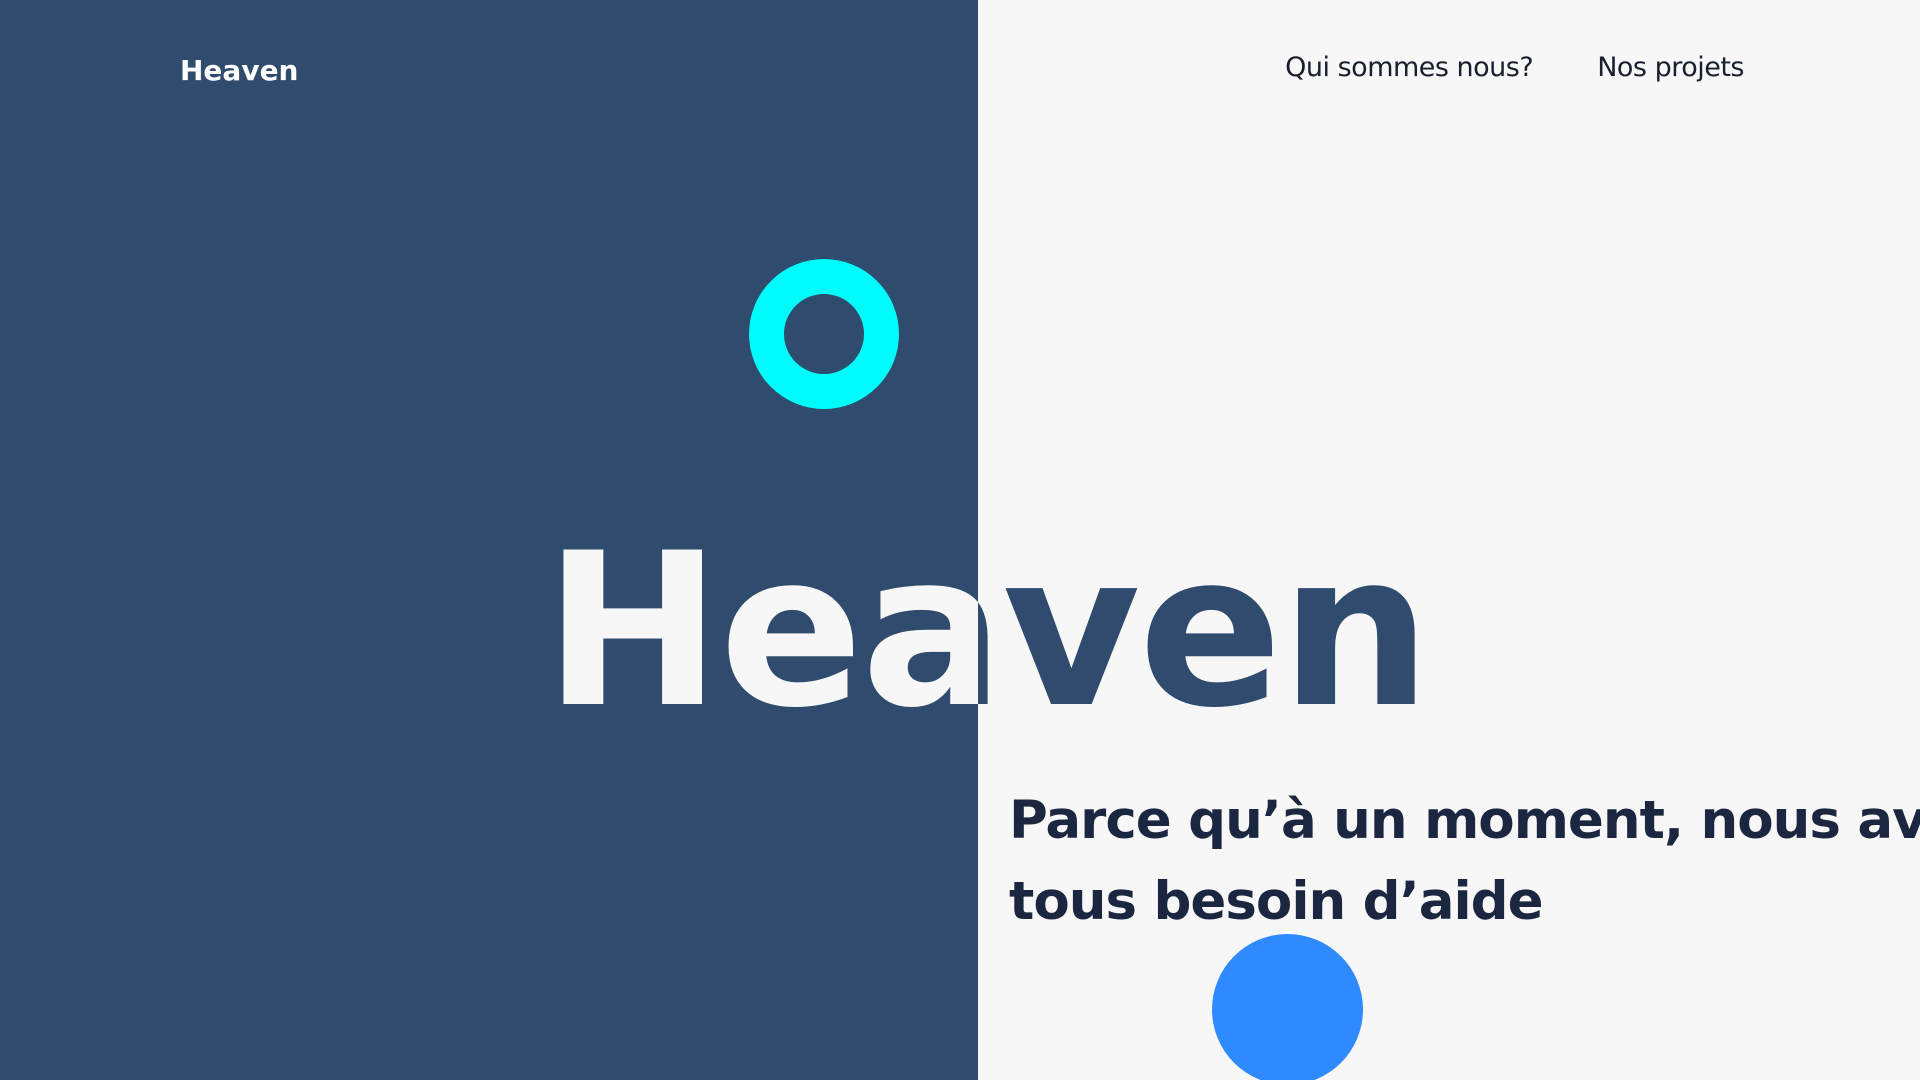 The width and height of the screenshot is (1920, 1080). Describe the element at coordinates (761, 630) in the screenshot. I see `hero-title-overlay: Heaven` at that location.